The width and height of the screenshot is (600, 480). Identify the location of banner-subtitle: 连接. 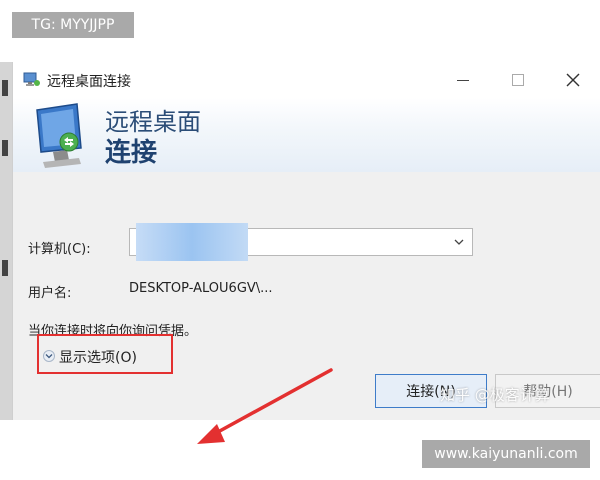
(131, 153).